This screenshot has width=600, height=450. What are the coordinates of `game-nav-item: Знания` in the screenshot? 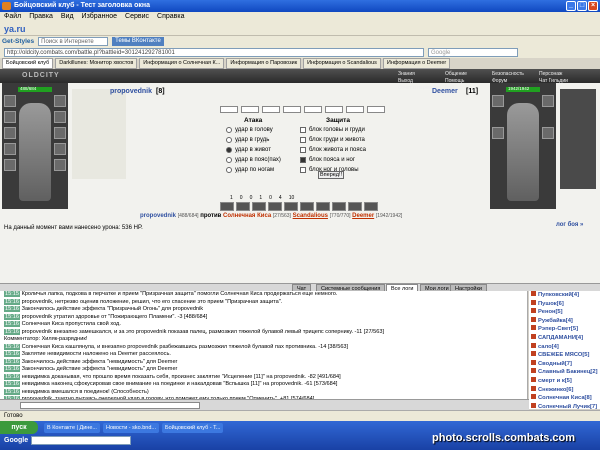 It's located at (420, 74).